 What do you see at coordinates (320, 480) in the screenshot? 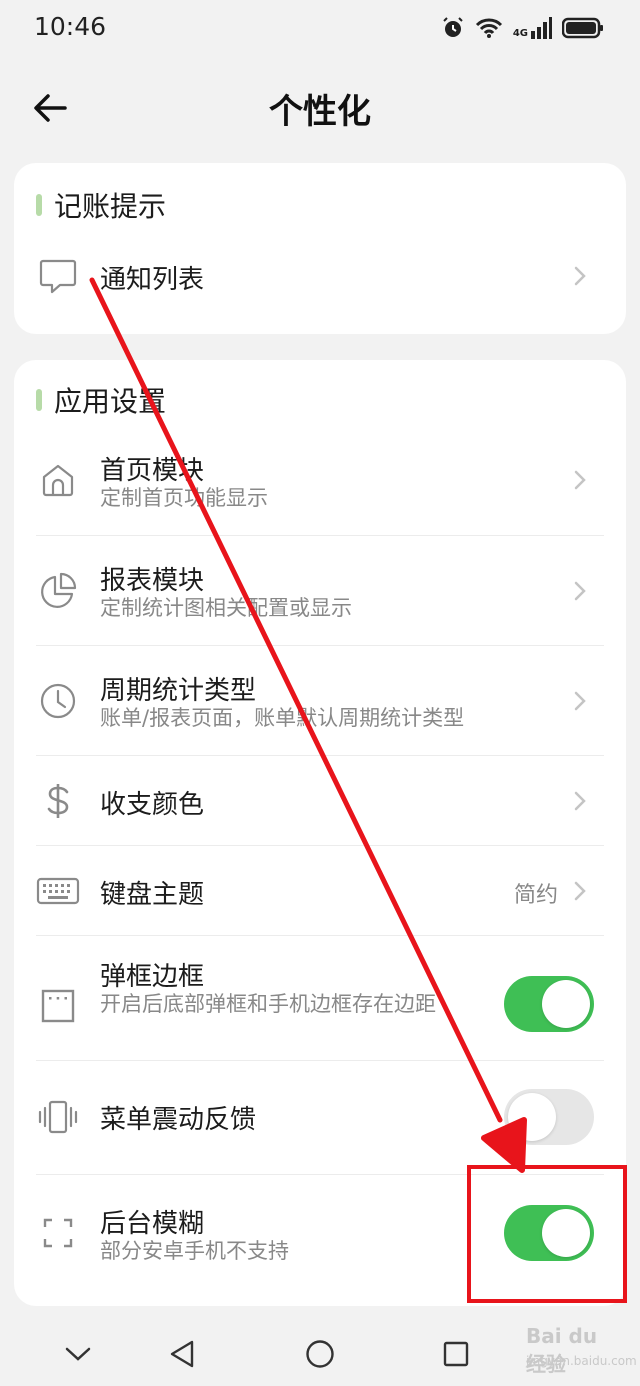
I see `home-module-row: 首页模块 定制首页功能显示` at bounding box center [320, 480].